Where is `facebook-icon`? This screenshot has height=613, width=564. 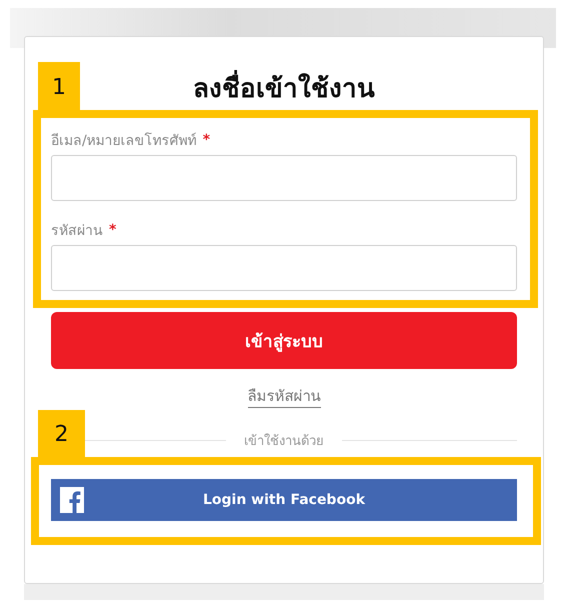 facebook-icon is located at coordinates (72, 500).